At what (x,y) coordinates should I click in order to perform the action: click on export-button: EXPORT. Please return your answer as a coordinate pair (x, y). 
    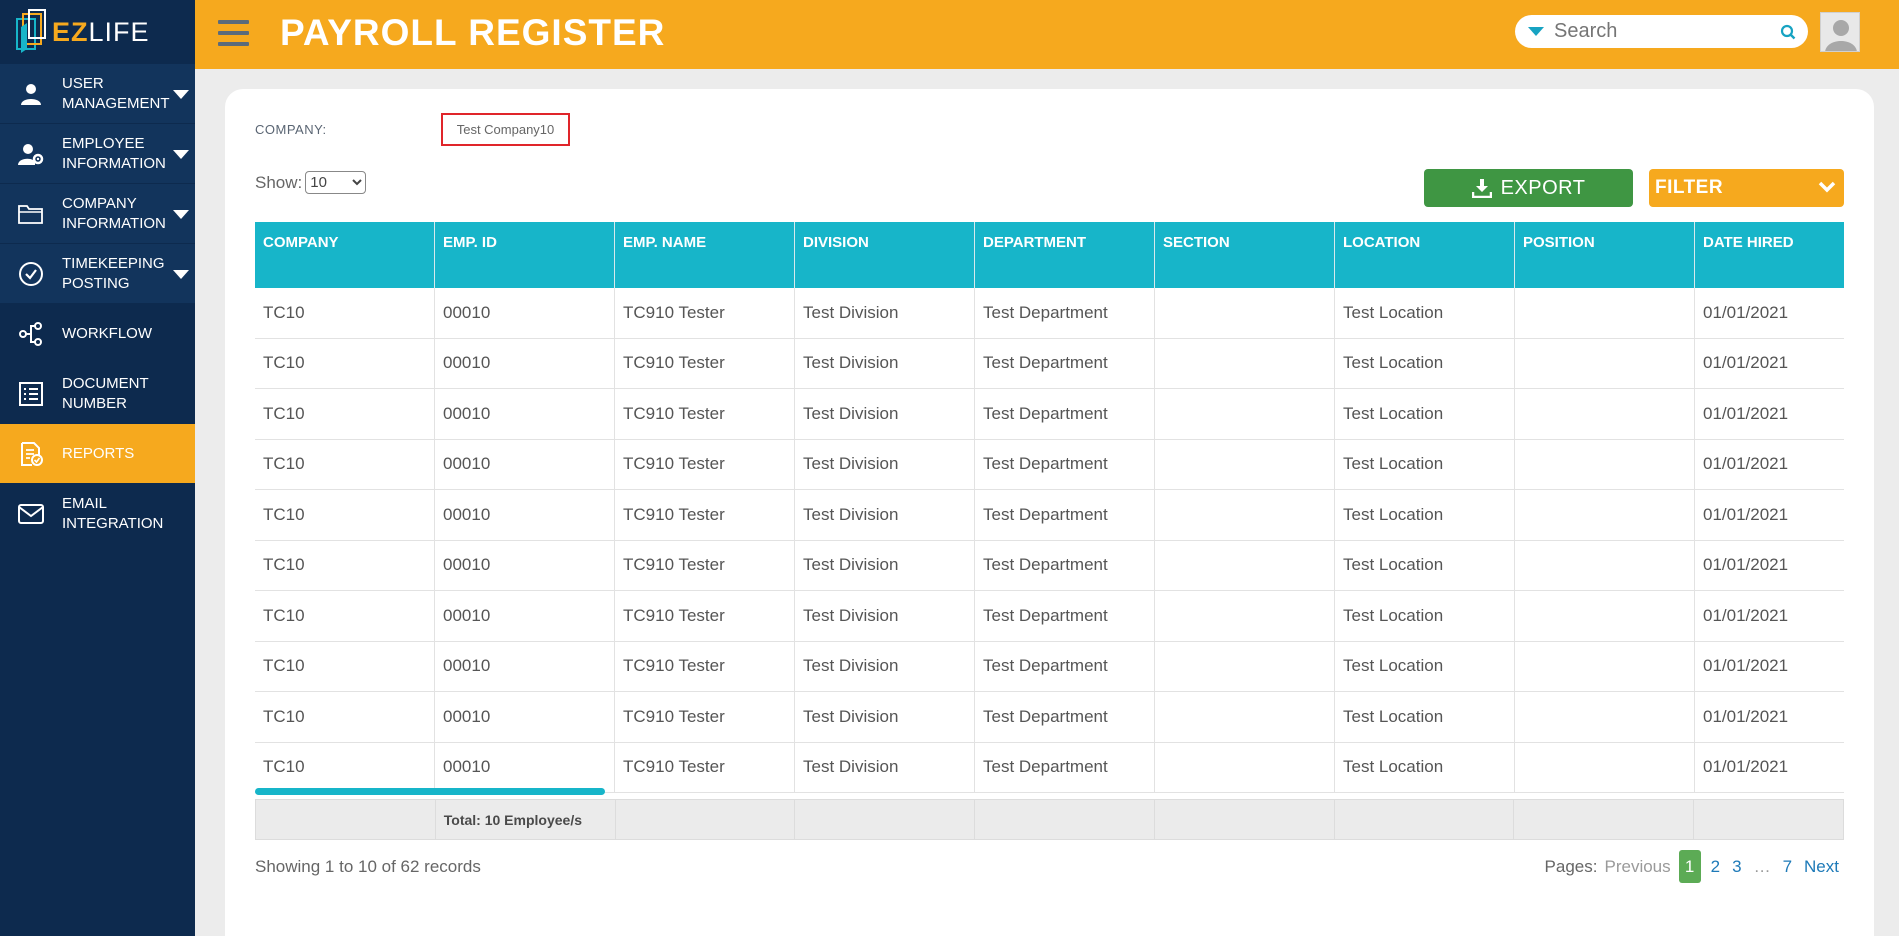
    Looking at the image, I should click on (1528, 188).